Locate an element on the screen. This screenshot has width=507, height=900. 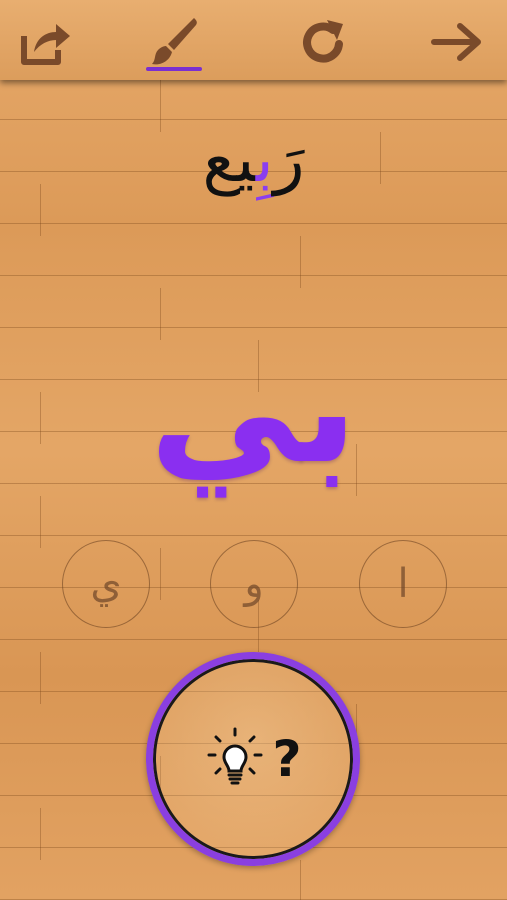
option-alif: ا is located at coordinates (403, 584).